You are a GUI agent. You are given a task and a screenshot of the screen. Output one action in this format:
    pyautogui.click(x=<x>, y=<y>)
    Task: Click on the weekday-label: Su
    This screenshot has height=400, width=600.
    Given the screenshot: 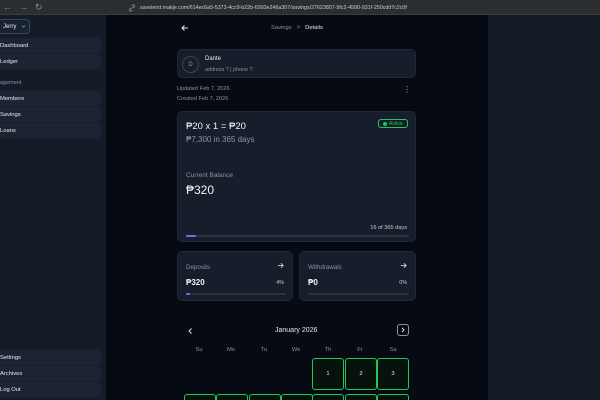 What is the action you would take?
    pyautogui.click(x=199, y=350)
    